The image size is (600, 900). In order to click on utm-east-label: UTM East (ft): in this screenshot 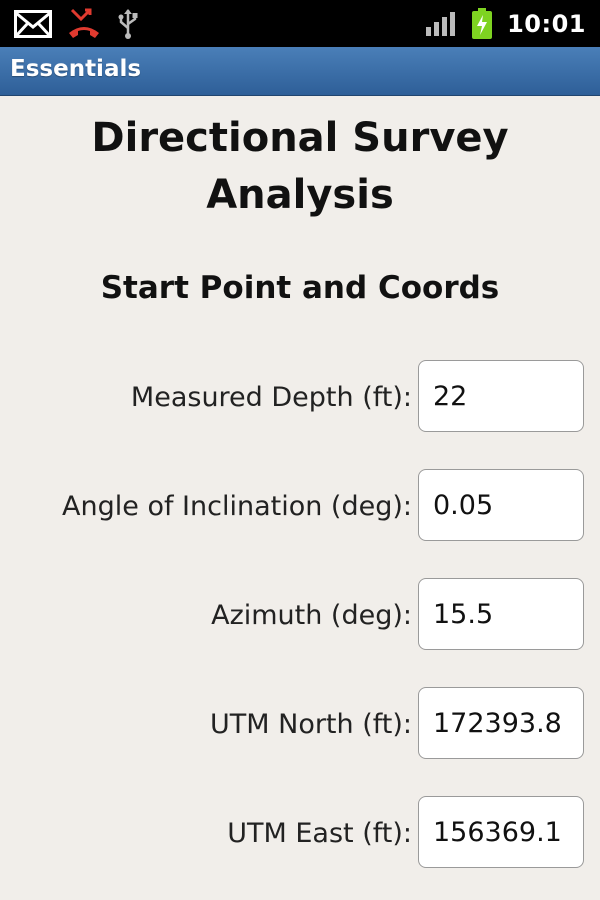, I will do `click(319, 833)`.